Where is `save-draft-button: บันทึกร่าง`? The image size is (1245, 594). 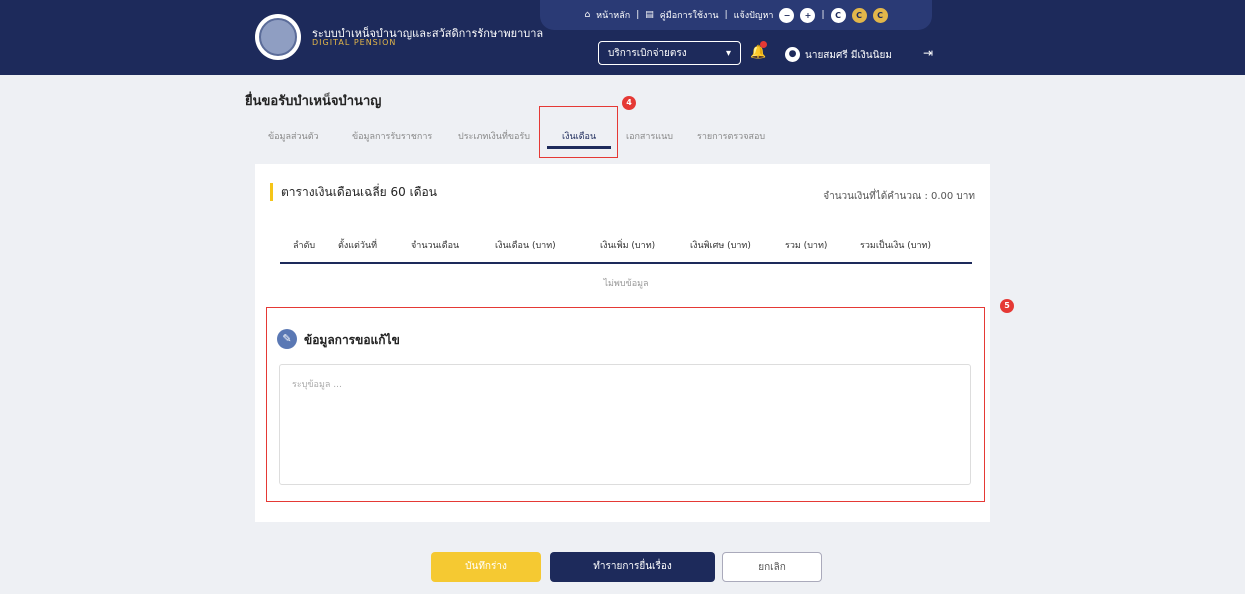
save-draft-button: บันทึกร่าง is located at coordinates (486, 567).